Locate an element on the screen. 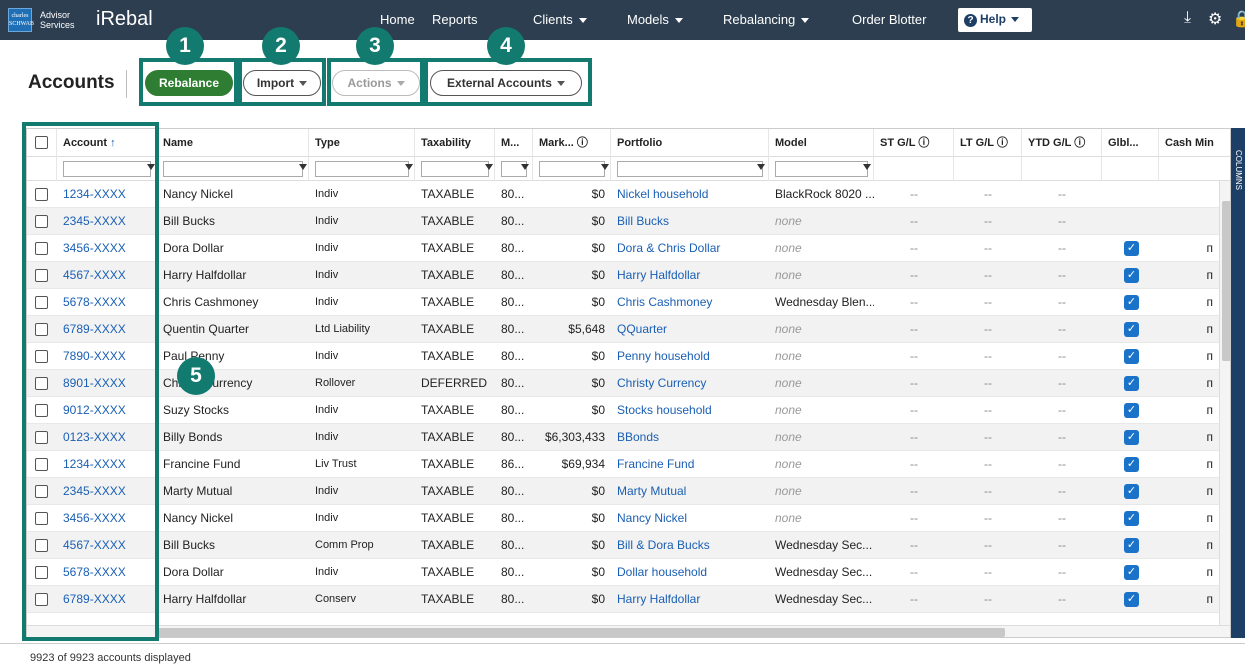 The height and width of the screenshot is (666, 1245). nav-order-blotter: Order Blotter is located at coordinates (889, 19).